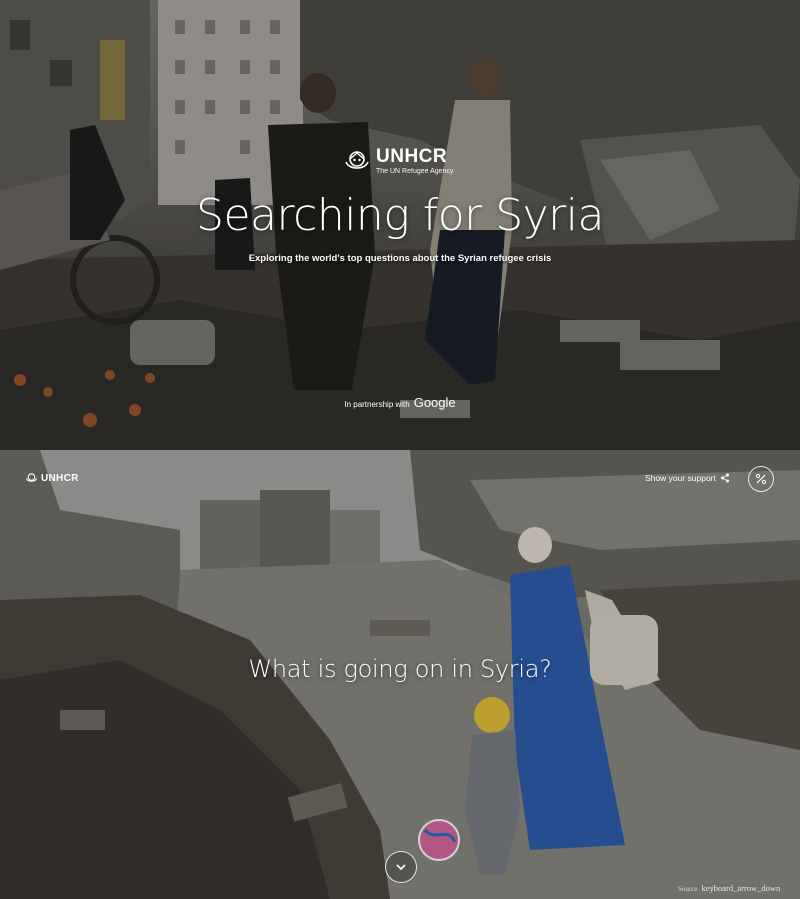  I want to click on chevron-down-icon, so click(401, 867).